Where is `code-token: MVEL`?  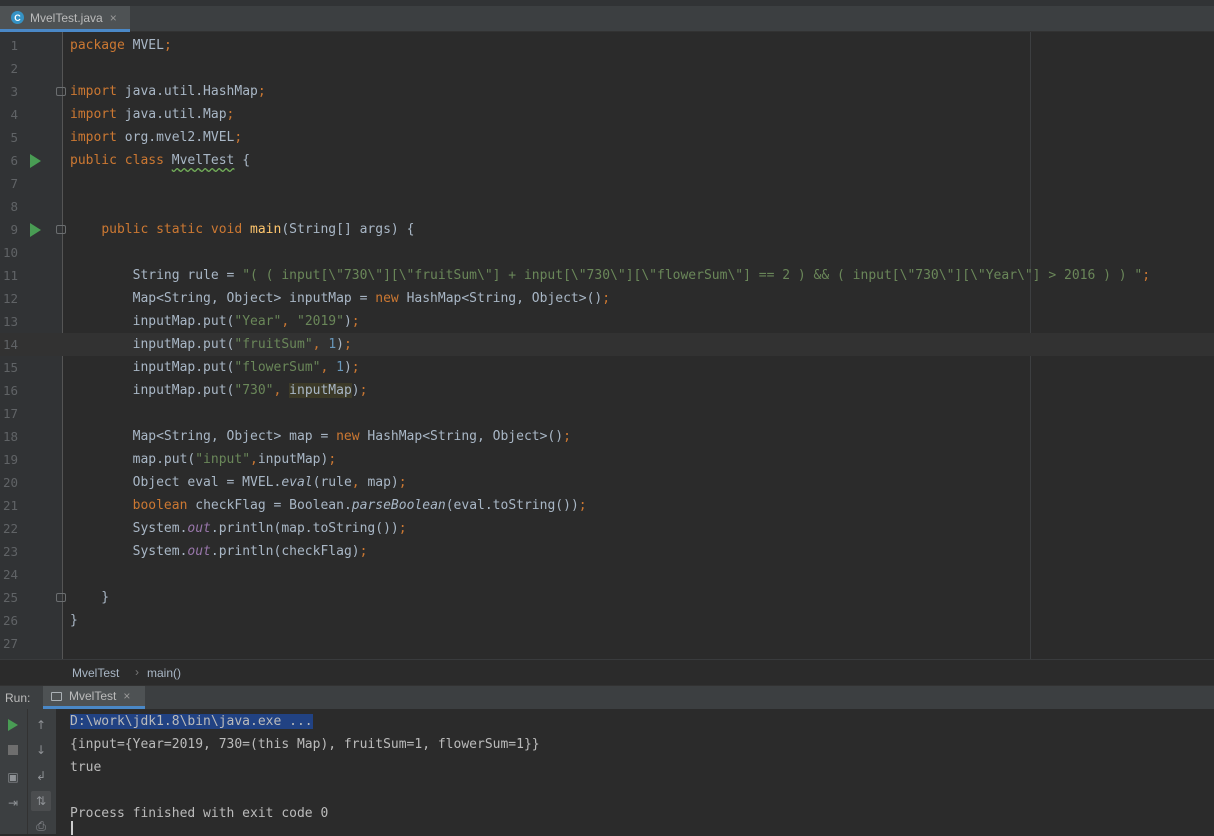 code-token: MVEL is located at coordinates (144, 45).